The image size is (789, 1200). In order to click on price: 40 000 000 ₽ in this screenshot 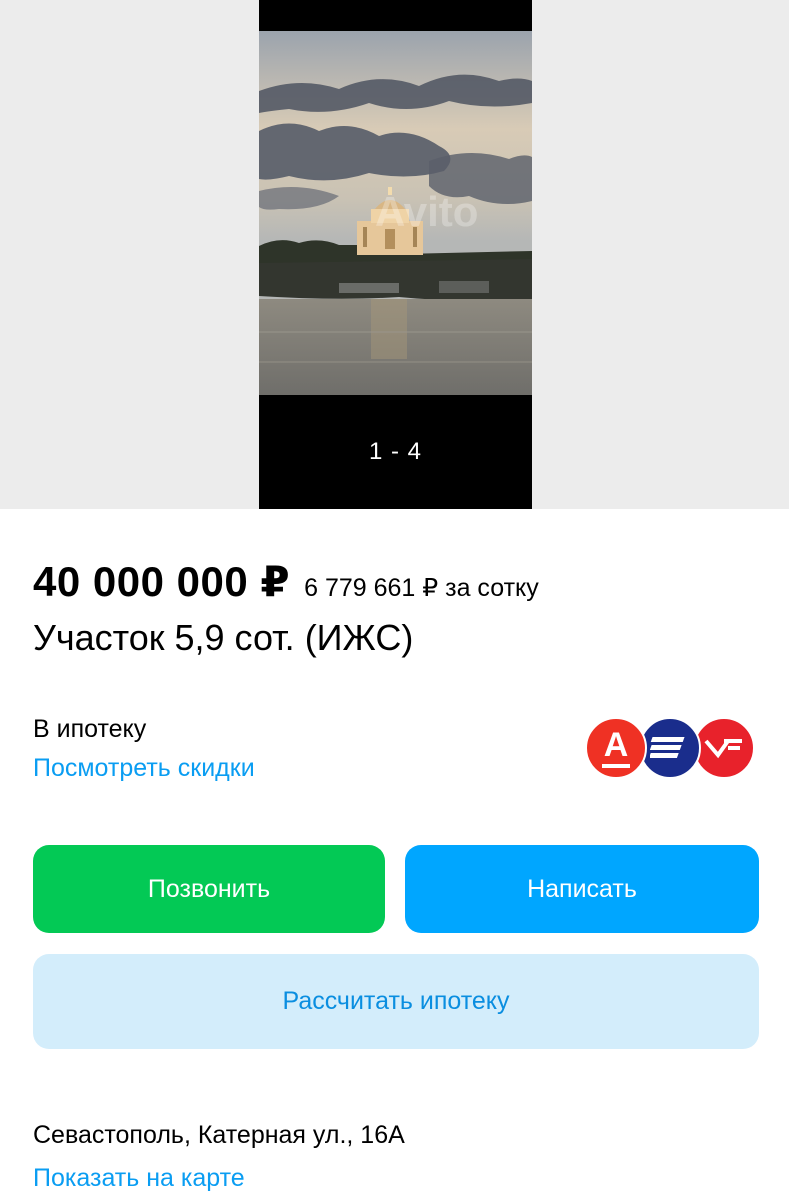, I will do `click(162, 581)`.